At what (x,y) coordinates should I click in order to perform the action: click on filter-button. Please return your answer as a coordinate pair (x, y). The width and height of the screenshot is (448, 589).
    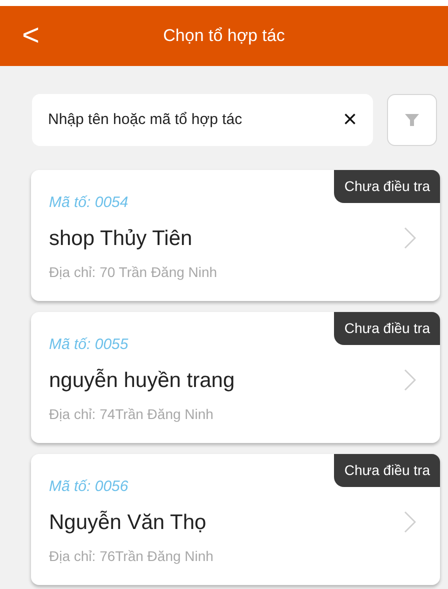
    Looking at the image, I should click on (412, 120).